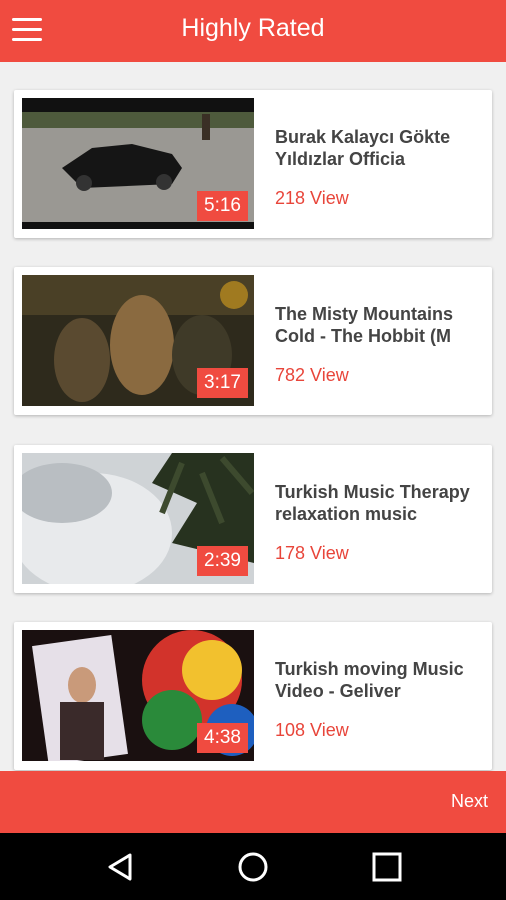  I want to click on home-circle-icon, so click(253, 867).